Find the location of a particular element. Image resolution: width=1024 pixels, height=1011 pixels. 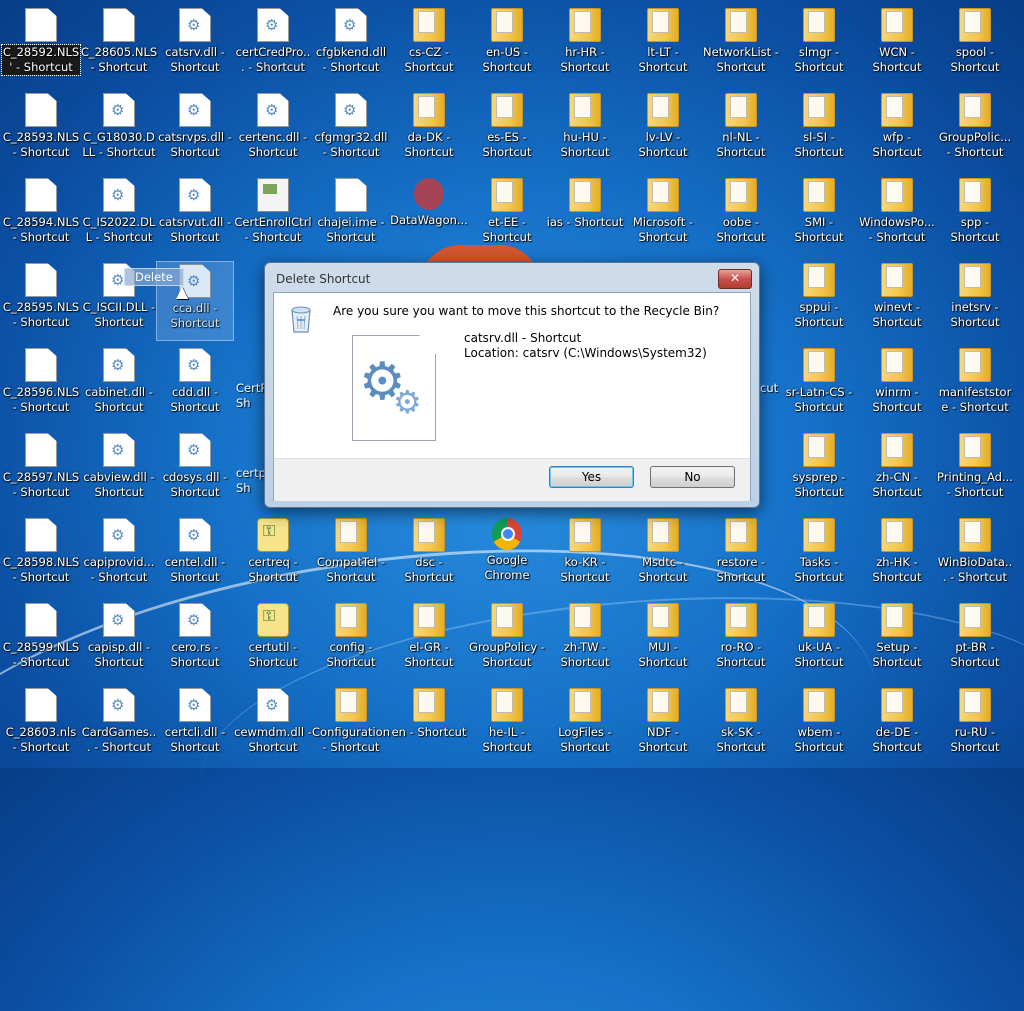

desktop-icon: restore - Shortcut is located at coordinates (741, 556).